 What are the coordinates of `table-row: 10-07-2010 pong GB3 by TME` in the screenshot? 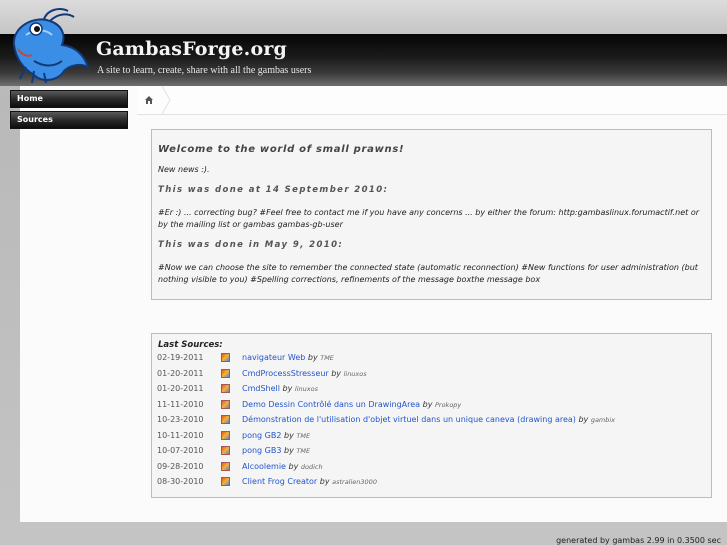 It's located at (386, 451).